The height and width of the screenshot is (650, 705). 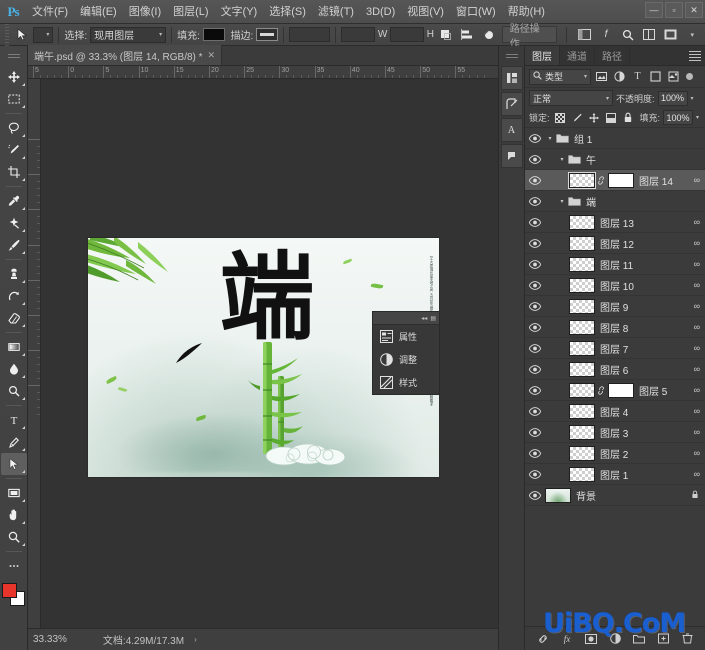 What do you see at coordinates (529, 37) in the screenshot?
I see `extra-options-button: 路径操作` at bounding box center [529, 37].